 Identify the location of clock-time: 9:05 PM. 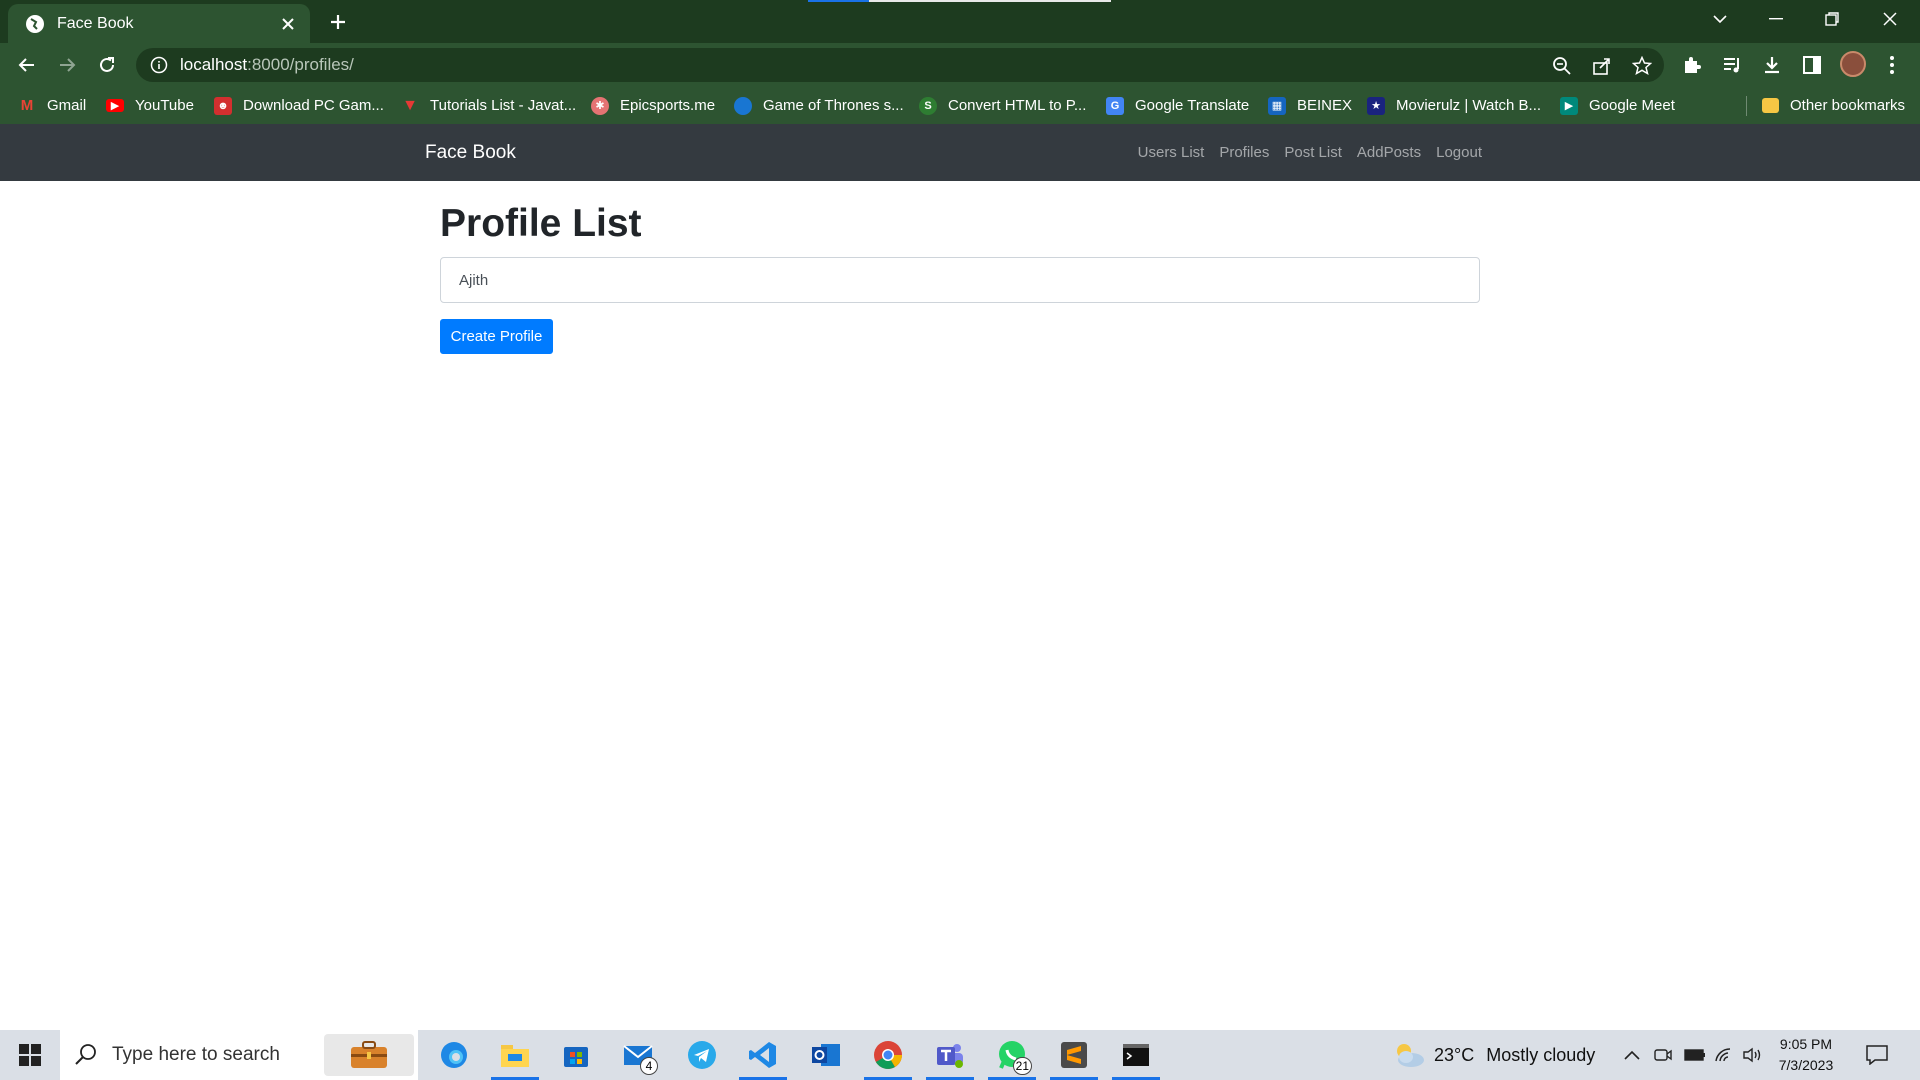
(1806, 1044).